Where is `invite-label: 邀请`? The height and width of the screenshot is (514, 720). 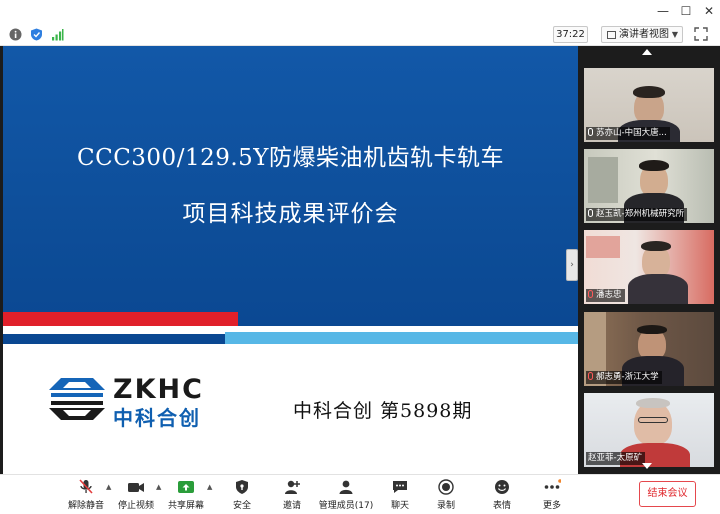
invite-label: 邀请 is located at coordinates (291, 506).